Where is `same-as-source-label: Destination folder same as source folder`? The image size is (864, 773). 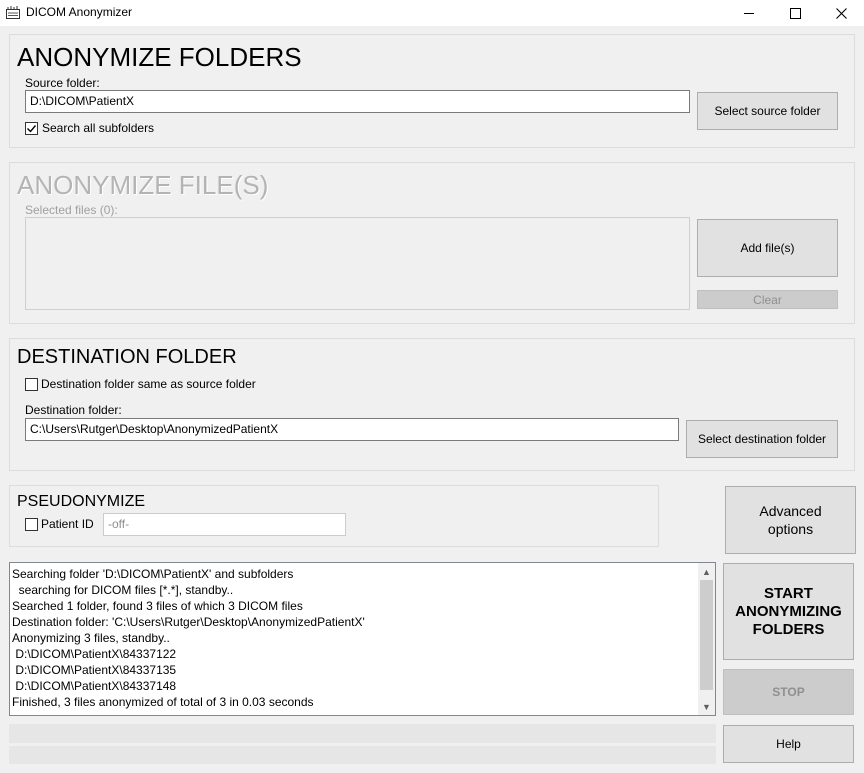 same-as-source-label: Destination folder same as source folder is located at coordinates (148, 384).